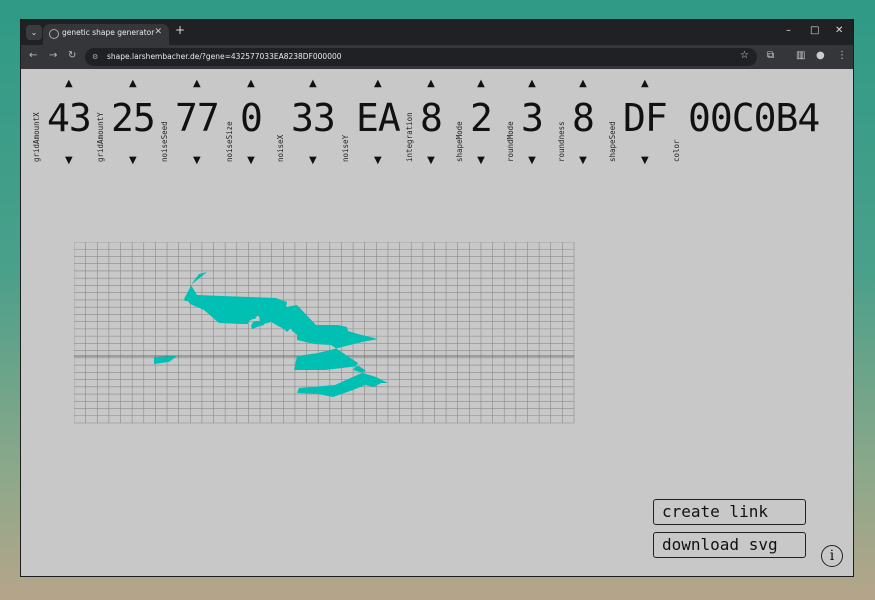 Image resolution: width=875 pixels, height=600 pixels. What do you see at coordinates (832, 556) in the screenshot?
I see `info-icon: i` at bounding box center [832, 556].